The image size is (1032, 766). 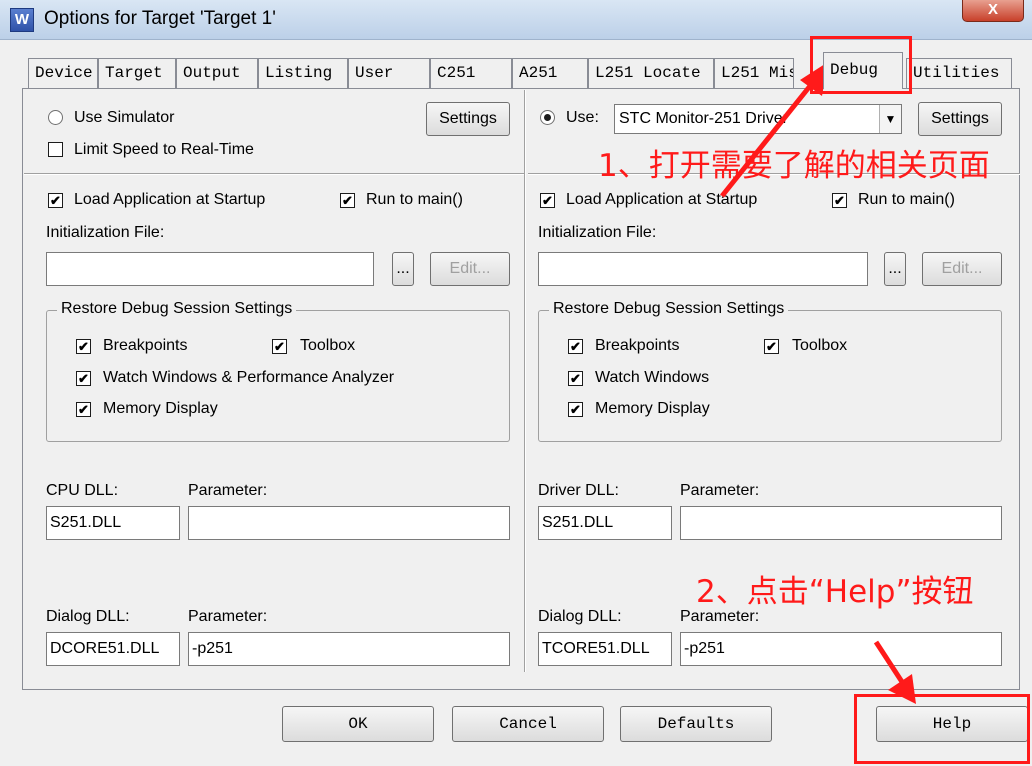 What do you see at coordinates (835, 592) in the screenshot?
I see `step-2-annotation: 2、点击“Help”按钮` at bounding box center [835, 592].